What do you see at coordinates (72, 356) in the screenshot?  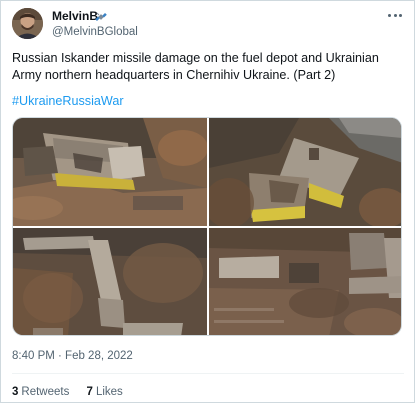 I see `tweet-timestamp: 8:40 PM · Feb 28, 2022` at bounding box center [72, 356].